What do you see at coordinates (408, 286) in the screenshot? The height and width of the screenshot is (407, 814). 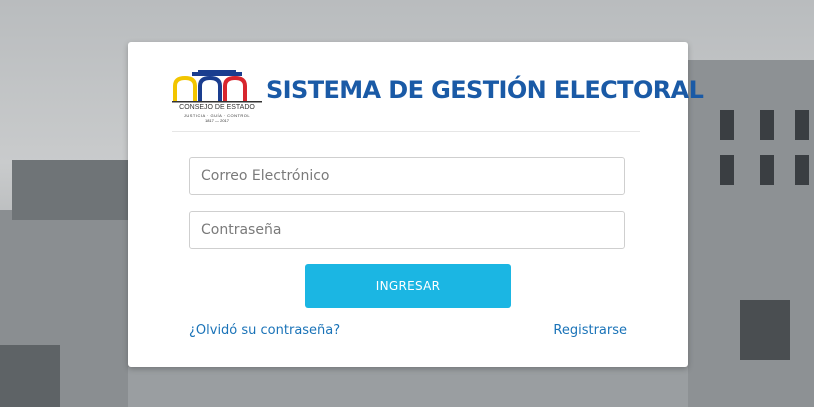 I see `login-button: INGRESAR` at bounding box center [408, 286].